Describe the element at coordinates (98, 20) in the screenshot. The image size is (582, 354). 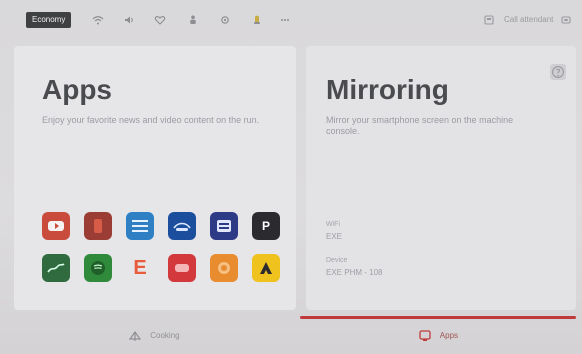
I see `wifi-icon` at that location.